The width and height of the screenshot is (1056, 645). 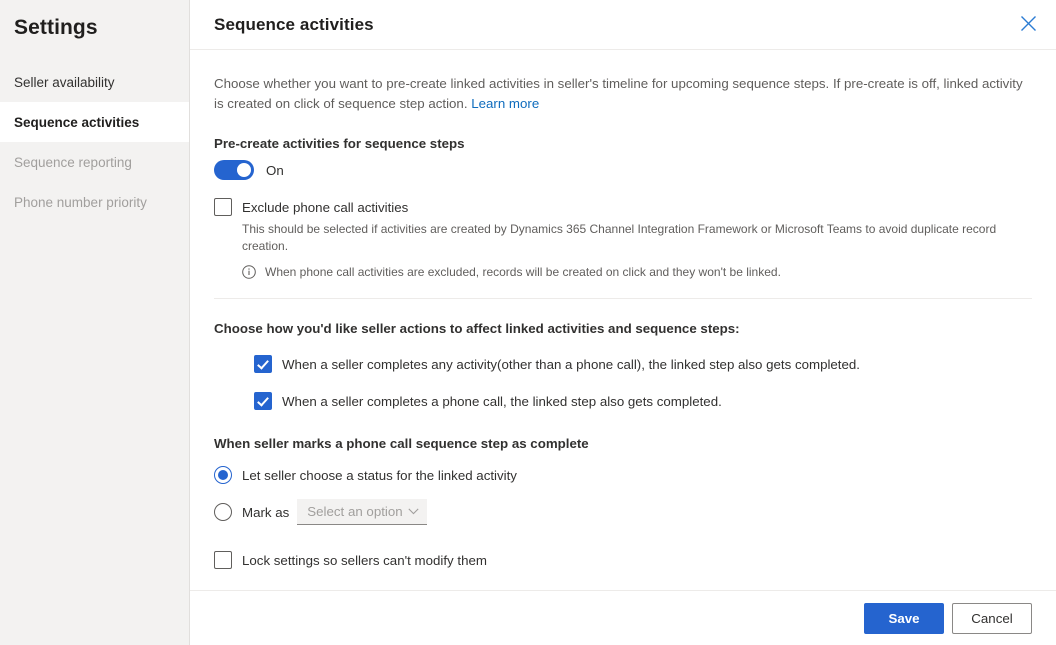 I want to click on close-icon, so click(x=1028, y=23).